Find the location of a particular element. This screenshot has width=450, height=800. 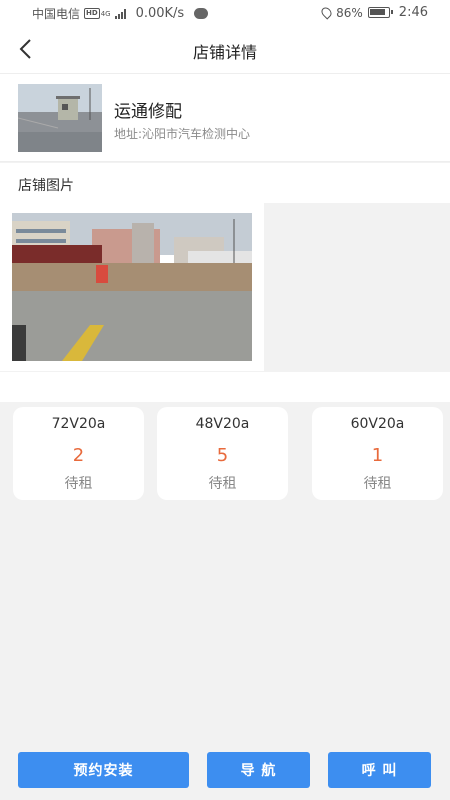

battery-model: 48V20a is located at coordinates (222, 424).